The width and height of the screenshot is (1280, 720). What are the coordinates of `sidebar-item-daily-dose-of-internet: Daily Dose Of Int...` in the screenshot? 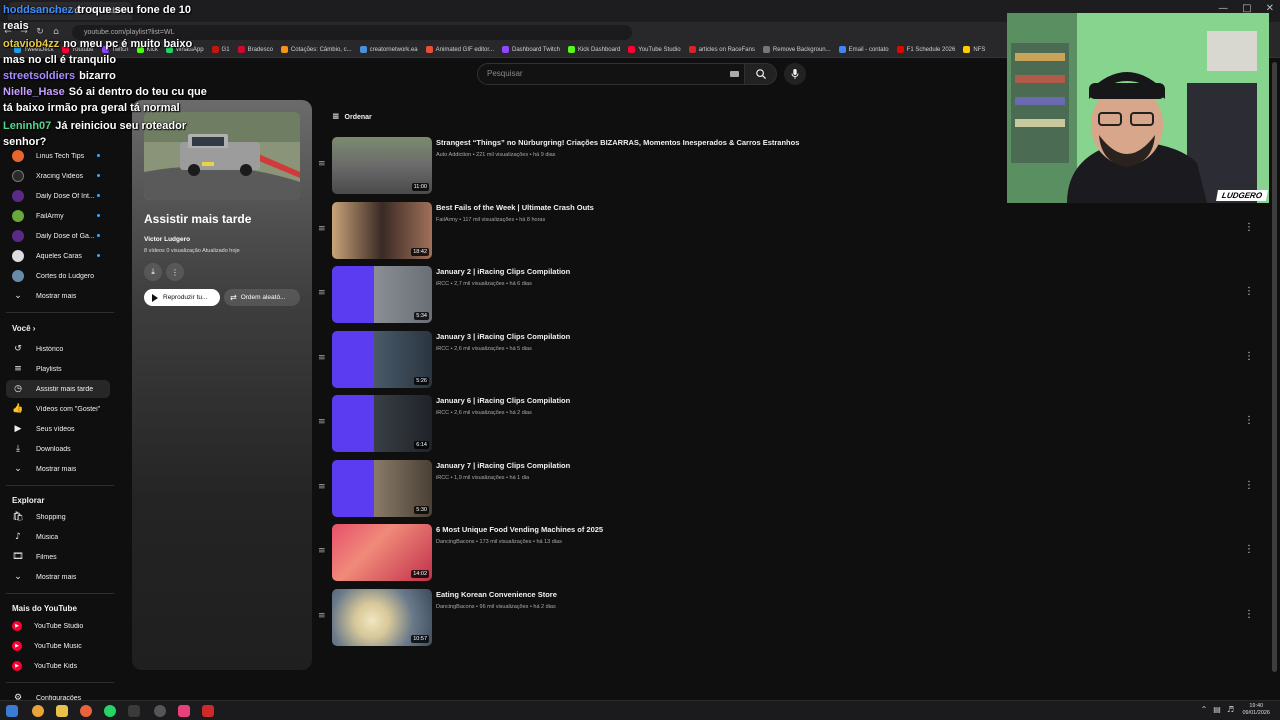 It's located at (58, 196).